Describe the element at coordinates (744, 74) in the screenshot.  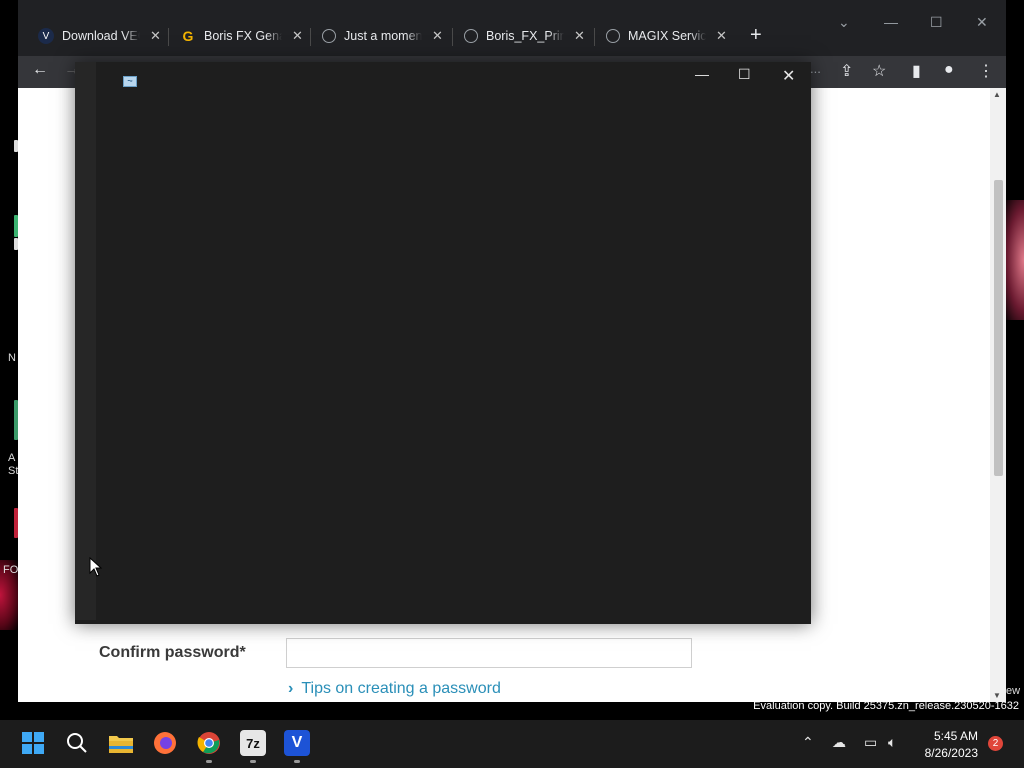
I see `popup-maximize-icon: ☐` at that location.